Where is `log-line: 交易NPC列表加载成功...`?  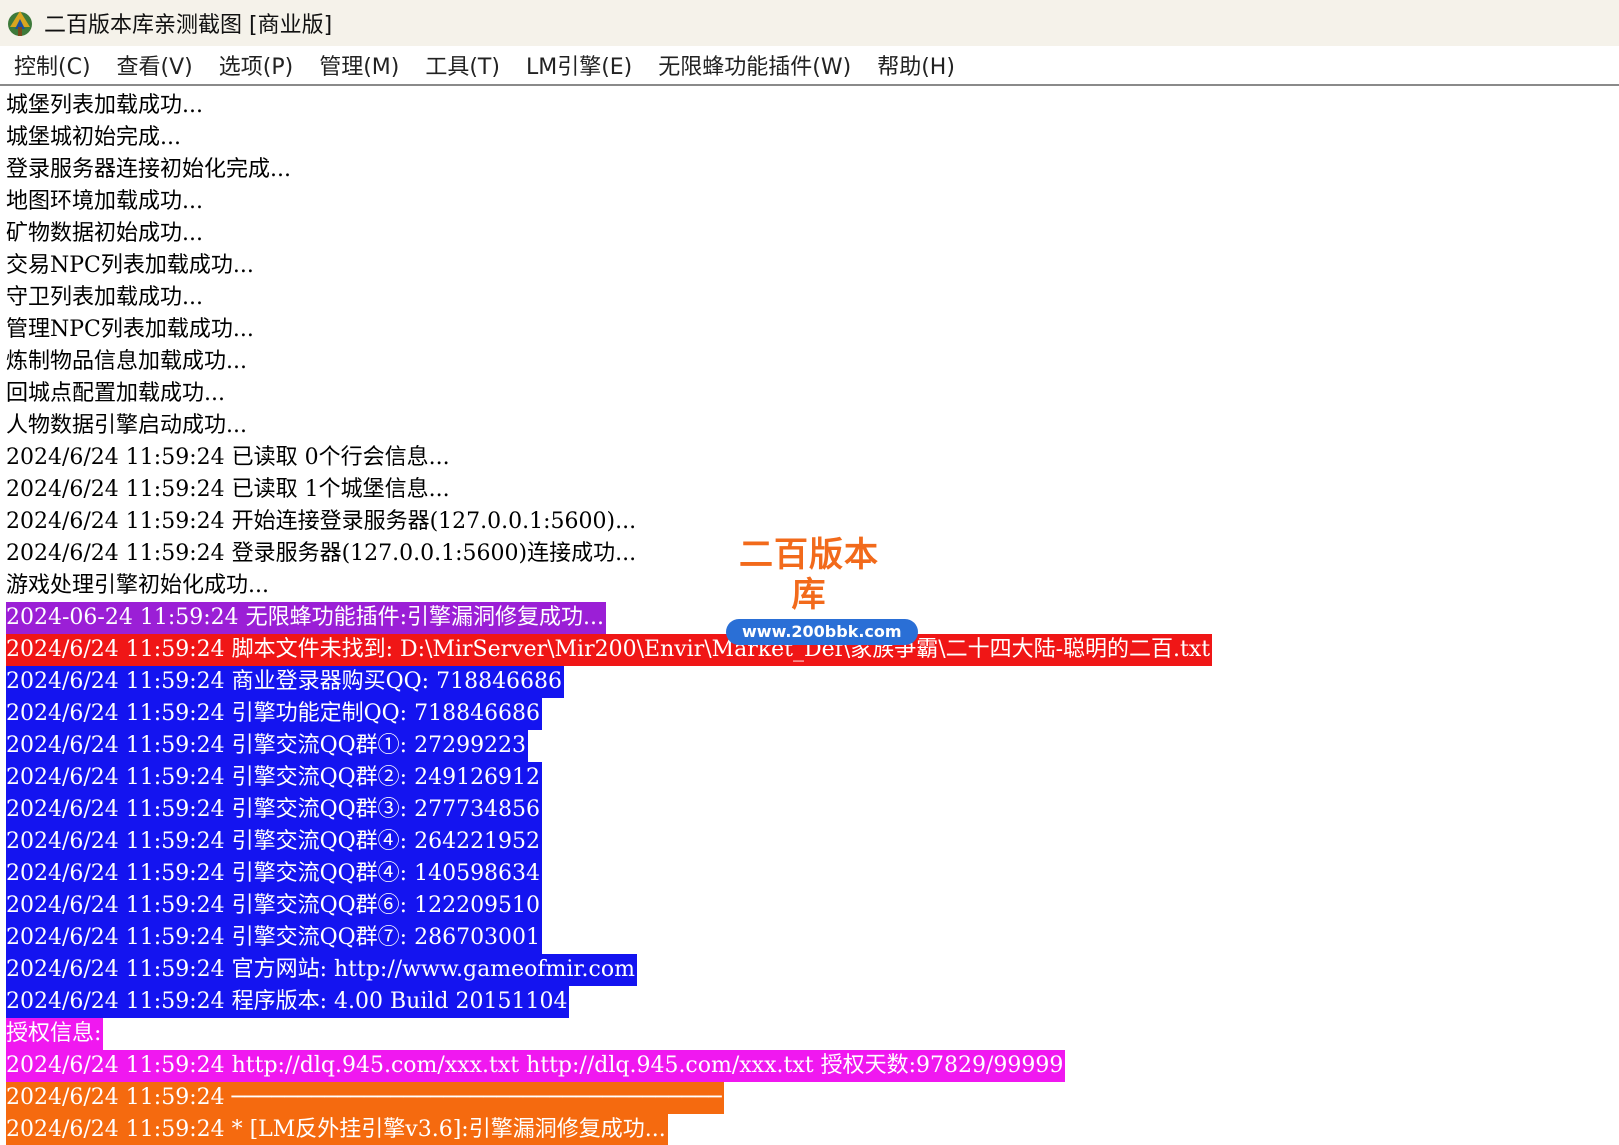
log-line: 交易NPC列表加载成功... is located at coordinates (812, 266).